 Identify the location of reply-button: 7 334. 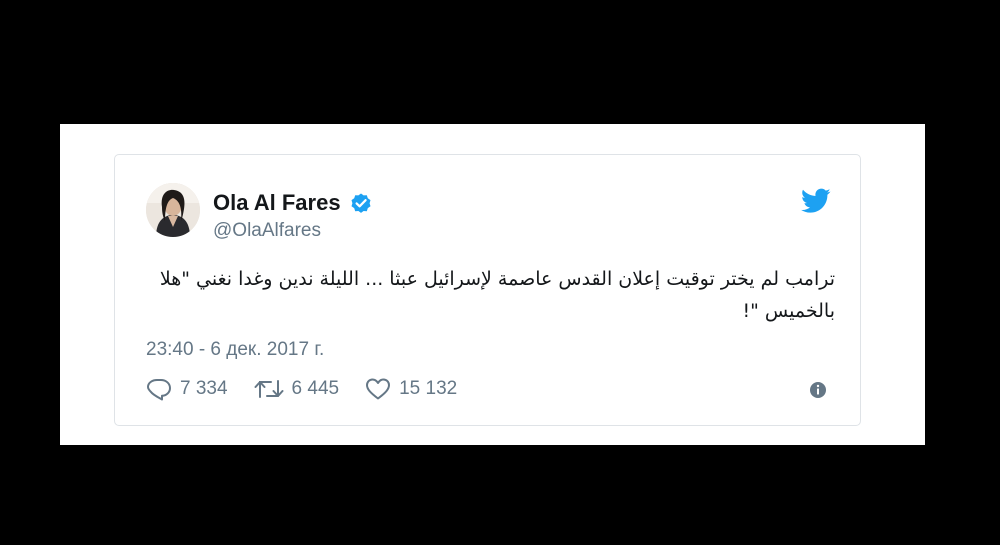
(187, 389).